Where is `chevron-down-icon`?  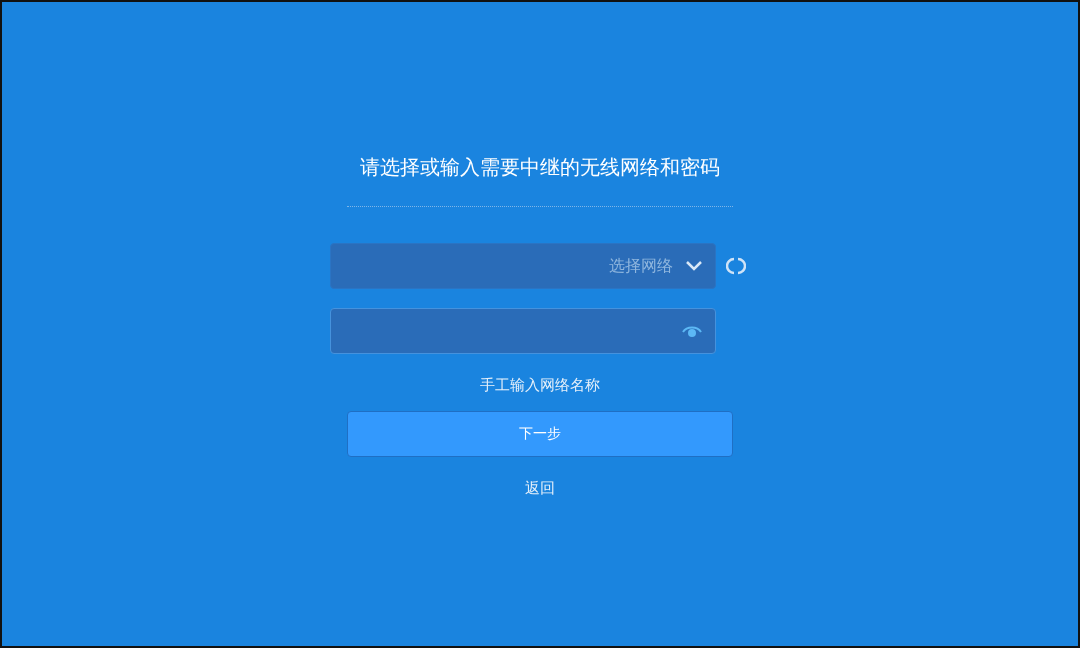
chevron-down-icon is located at coordinates (694, 266).